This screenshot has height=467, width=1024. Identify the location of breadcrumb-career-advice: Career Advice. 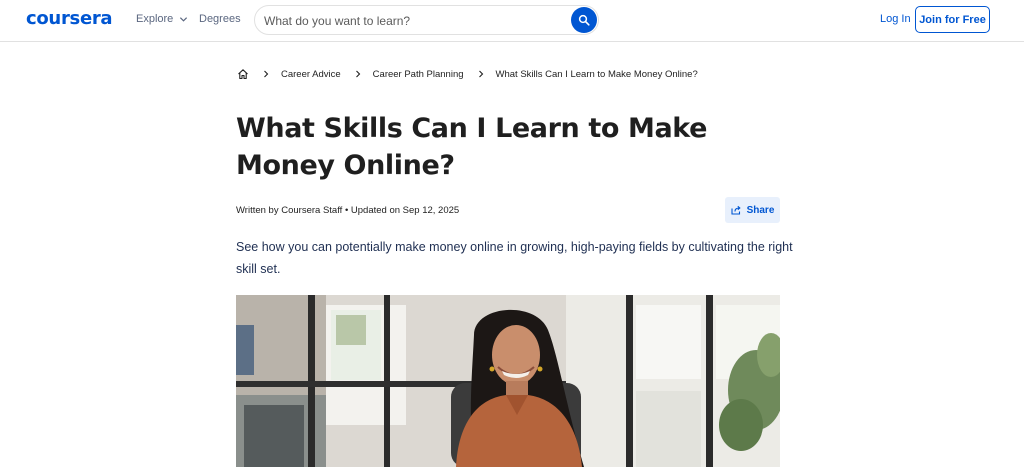
(311, 74).